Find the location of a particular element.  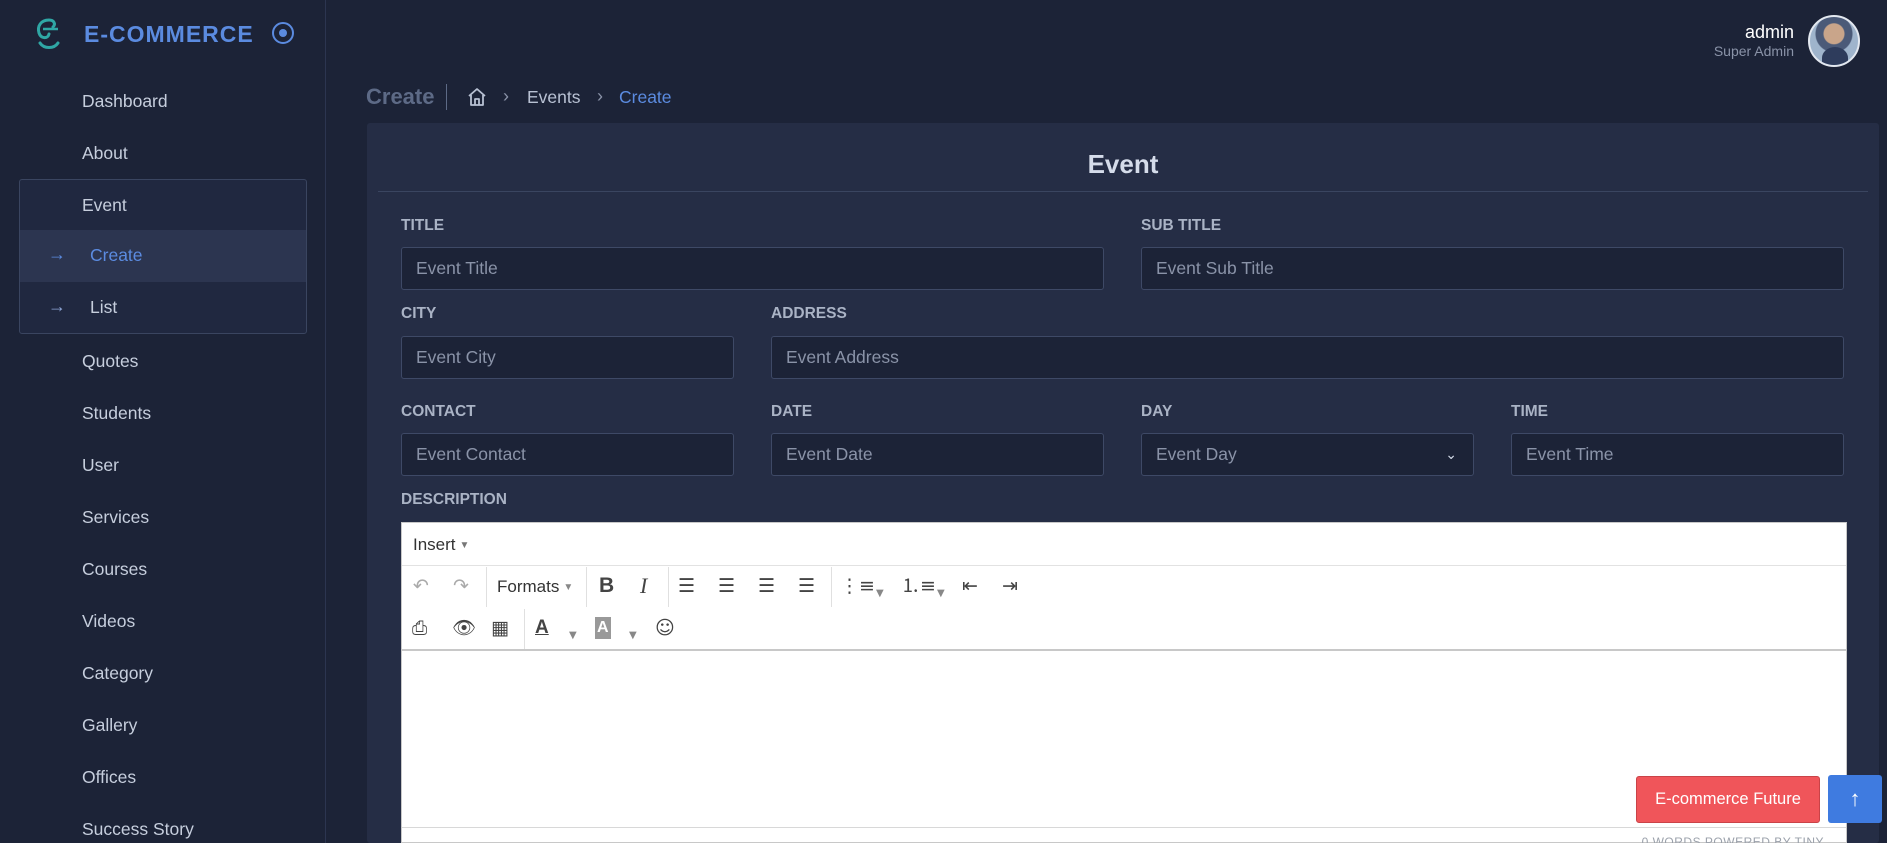

address-input is located at coordinates (1307, 357).